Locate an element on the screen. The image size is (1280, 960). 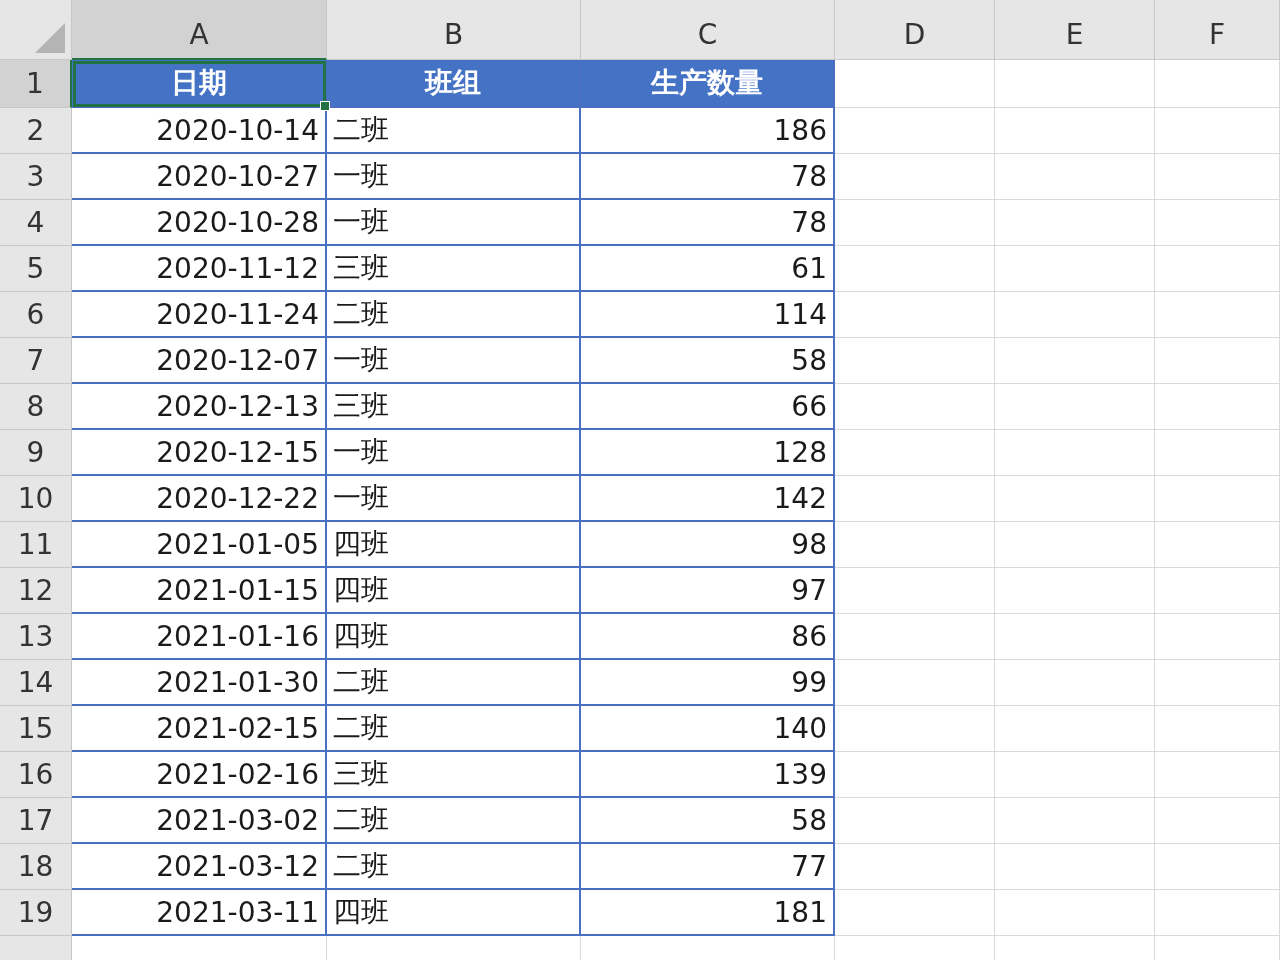
row-header: 3 is located at coordinates (36, 177).